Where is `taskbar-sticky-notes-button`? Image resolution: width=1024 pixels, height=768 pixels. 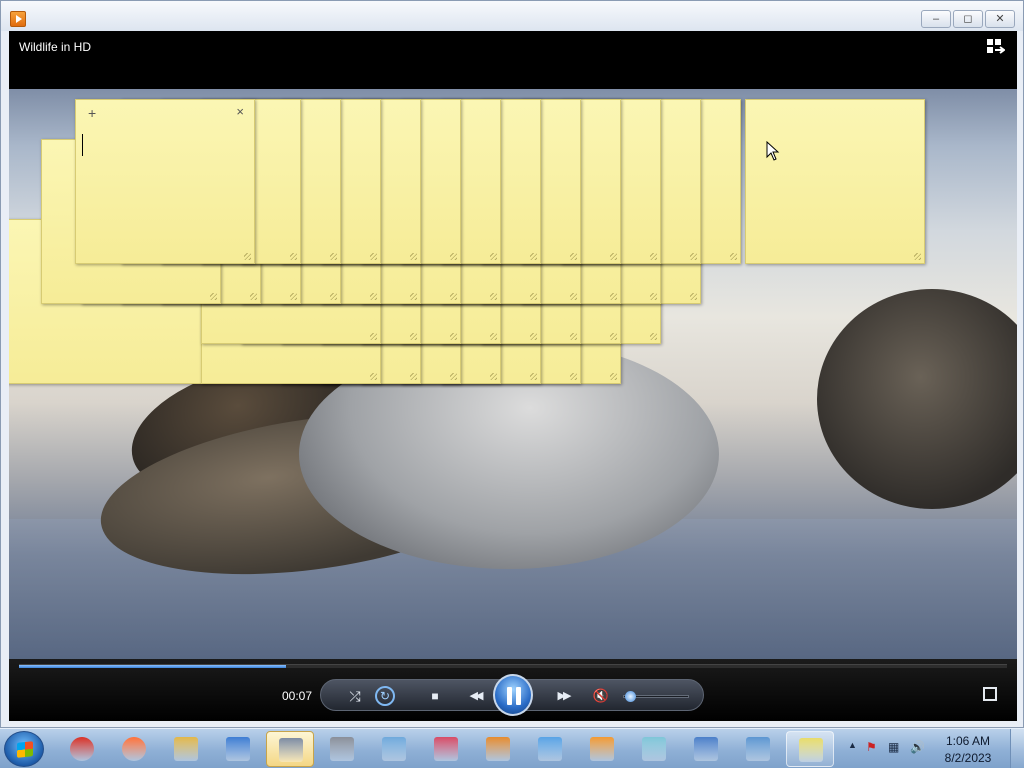
taskbar-sticky-notes-button is located at coordinates (810, 749).